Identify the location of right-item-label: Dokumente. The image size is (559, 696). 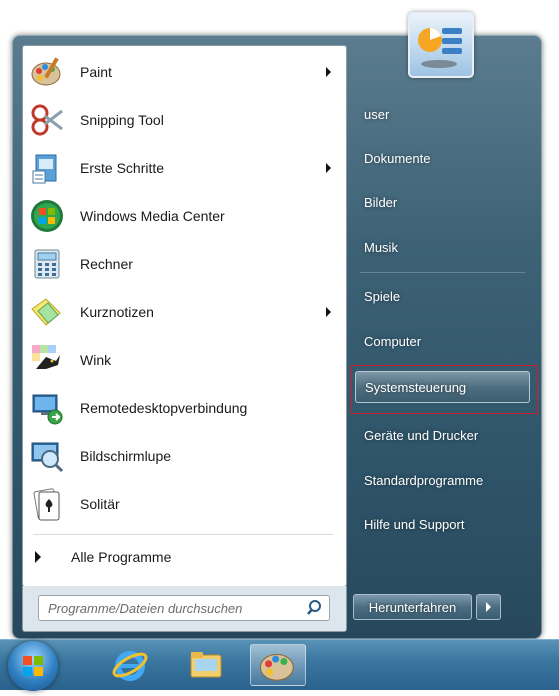
(397, 158).